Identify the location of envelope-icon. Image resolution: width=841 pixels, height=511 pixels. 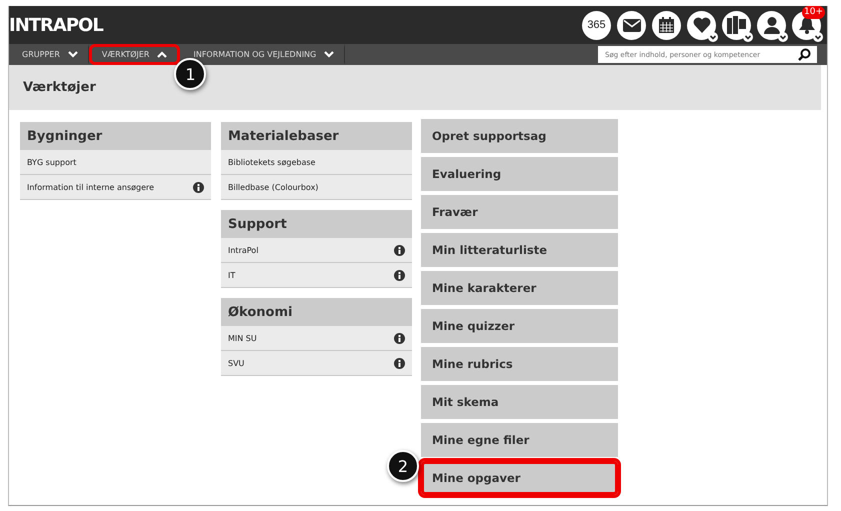
(631, 25).